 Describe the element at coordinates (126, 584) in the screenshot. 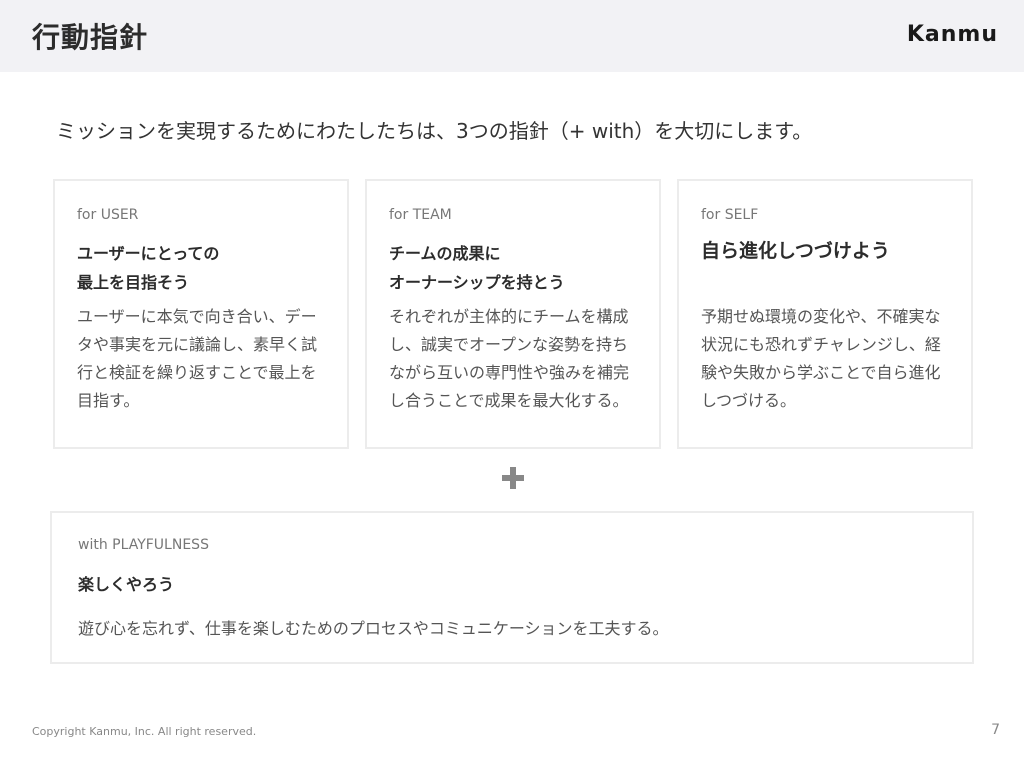

I see `card-heading: 楽しくやろう` at that location.